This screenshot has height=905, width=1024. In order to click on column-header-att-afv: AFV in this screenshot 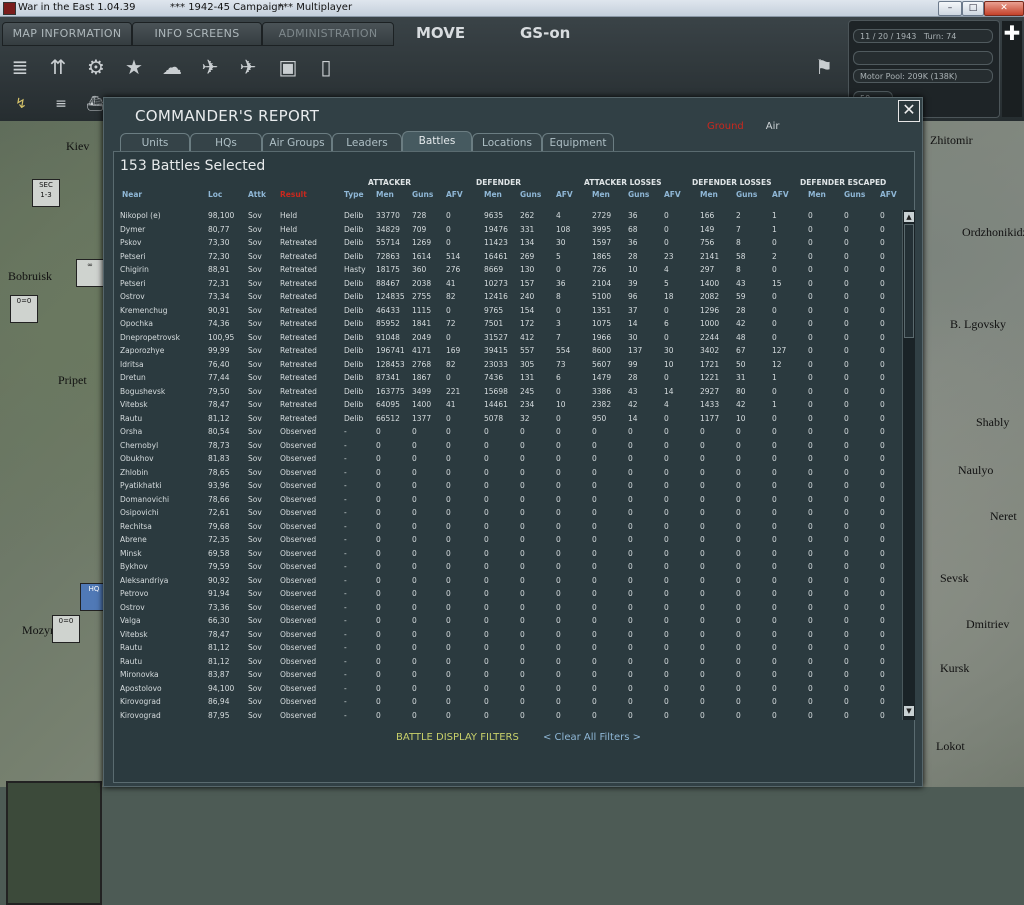, I will do `click(454, 194)`.